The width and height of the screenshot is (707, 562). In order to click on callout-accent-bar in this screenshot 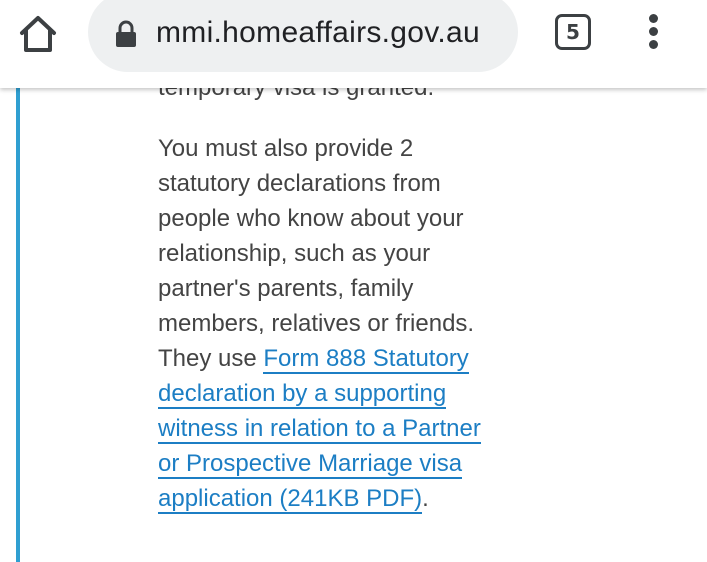, I will do `click(18, 321)`.